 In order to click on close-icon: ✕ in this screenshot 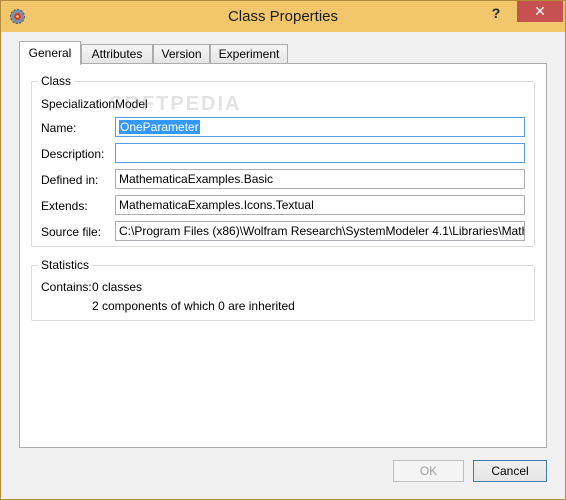, I will do `click(540, 11)`.